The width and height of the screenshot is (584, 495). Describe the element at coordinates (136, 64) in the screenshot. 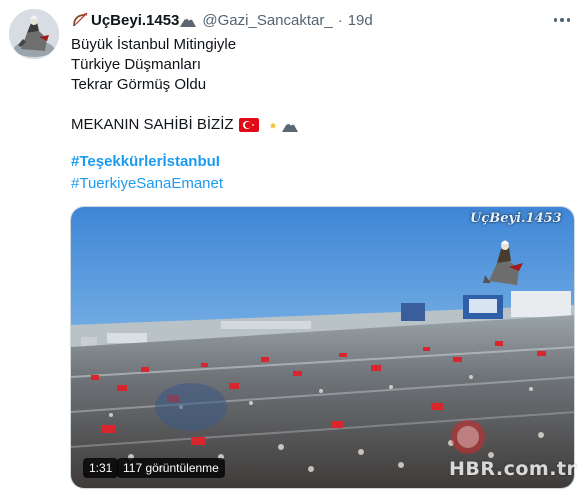

I see `tweet-text-line-2: Türkiye Düşmanları` at that location.